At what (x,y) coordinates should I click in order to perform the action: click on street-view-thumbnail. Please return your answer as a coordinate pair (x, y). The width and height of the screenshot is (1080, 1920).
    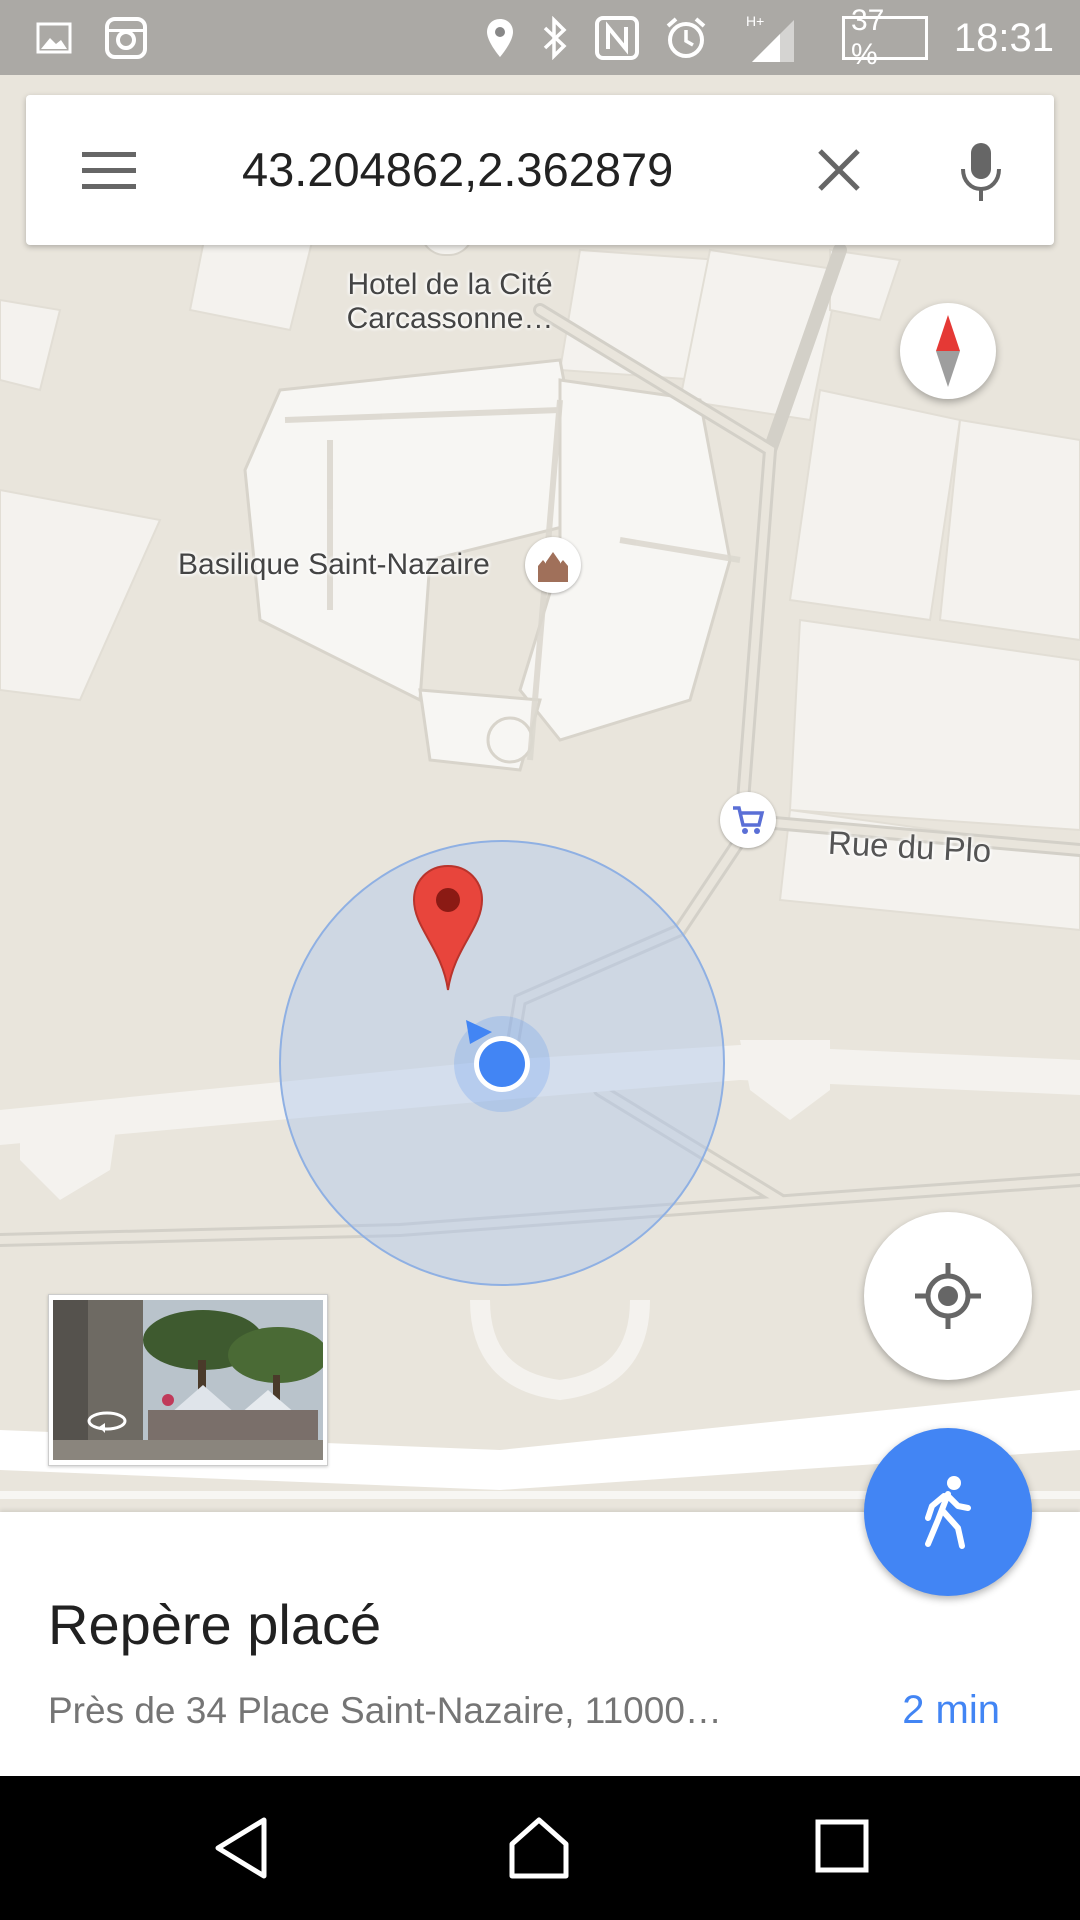
    Looking at the image, I should click on (188, 1380).